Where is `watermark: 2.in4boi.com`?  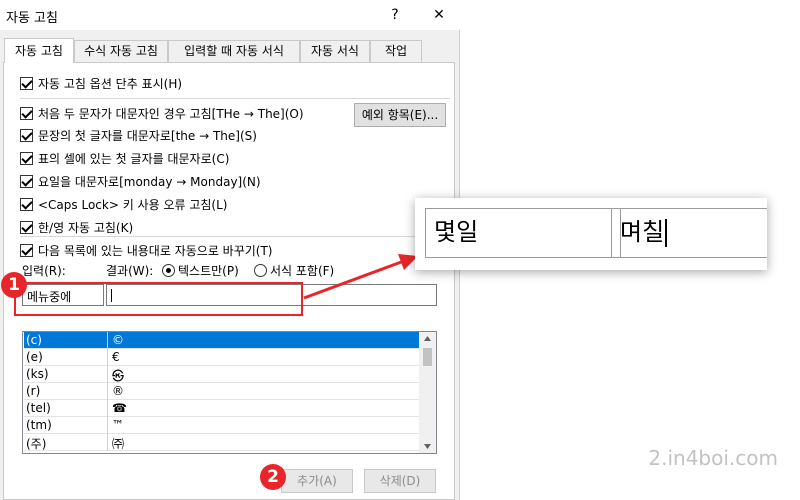 watermark: 2.in4boi.com is located at coordinates (713, 458).